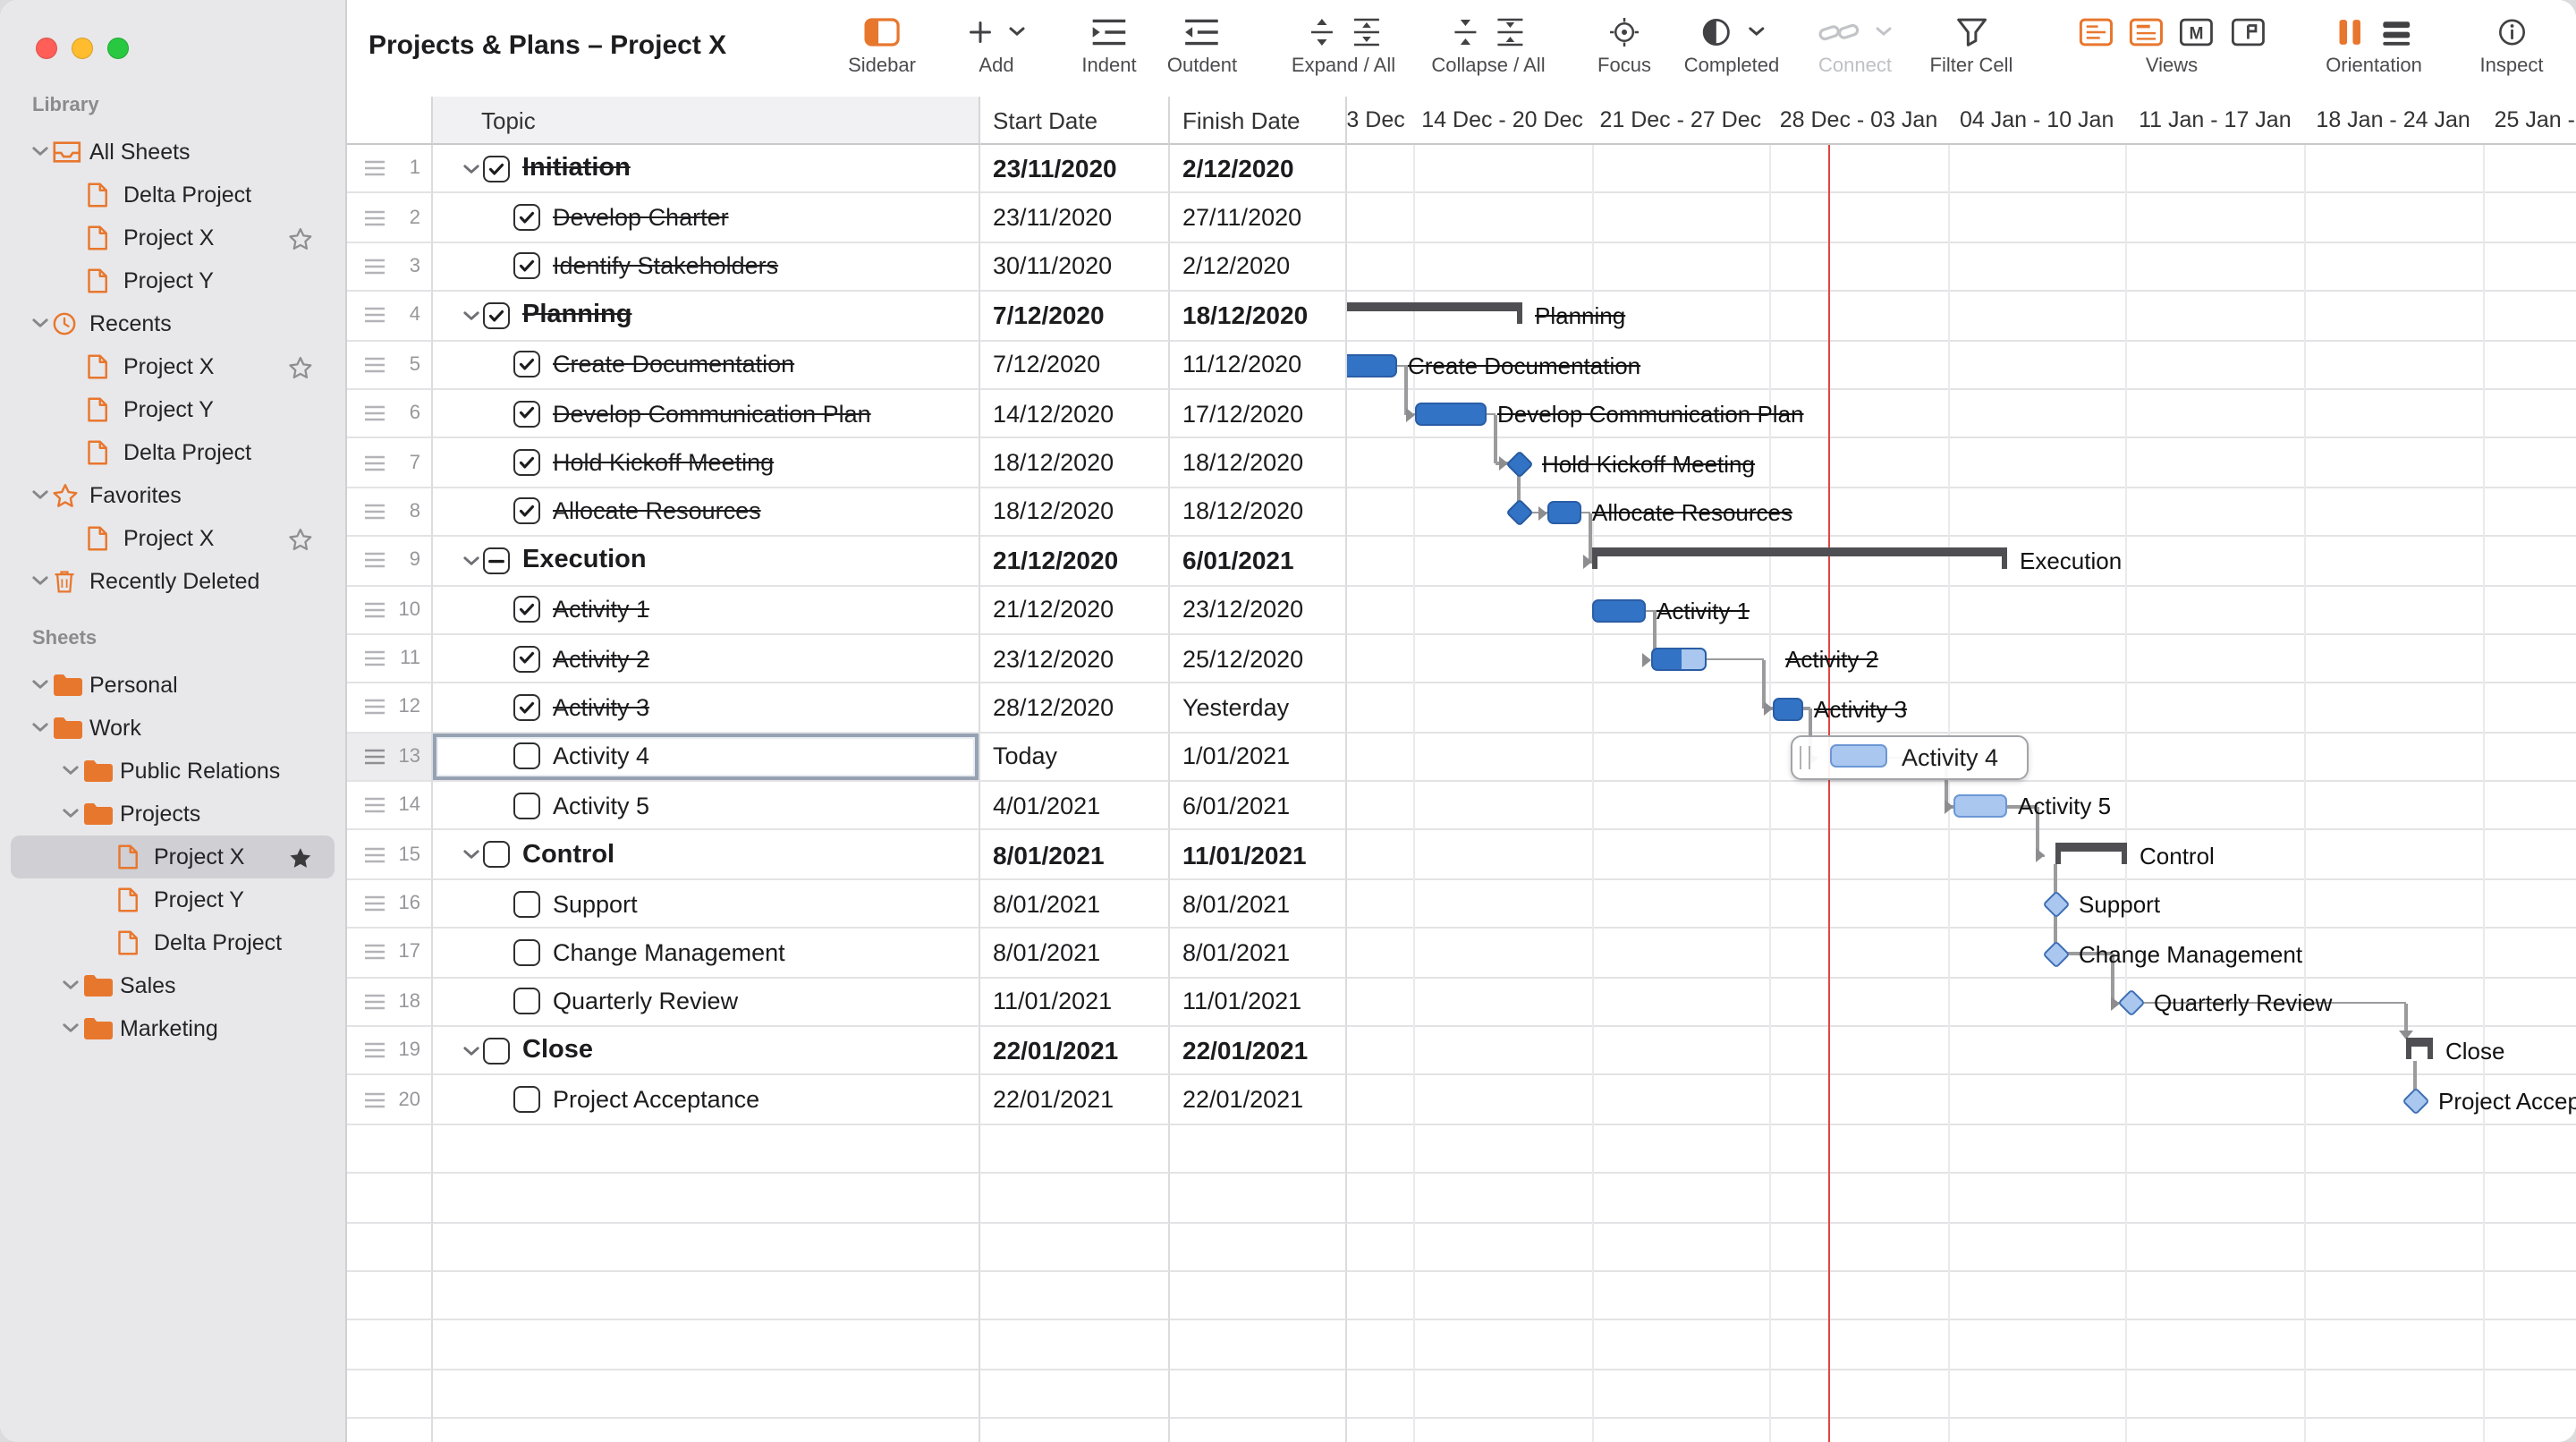  What do you see at coordinates (1075, 954) in the screenshot?
I see `start-date-cell: 8/01/2021` at bounding box center [1075, 954].